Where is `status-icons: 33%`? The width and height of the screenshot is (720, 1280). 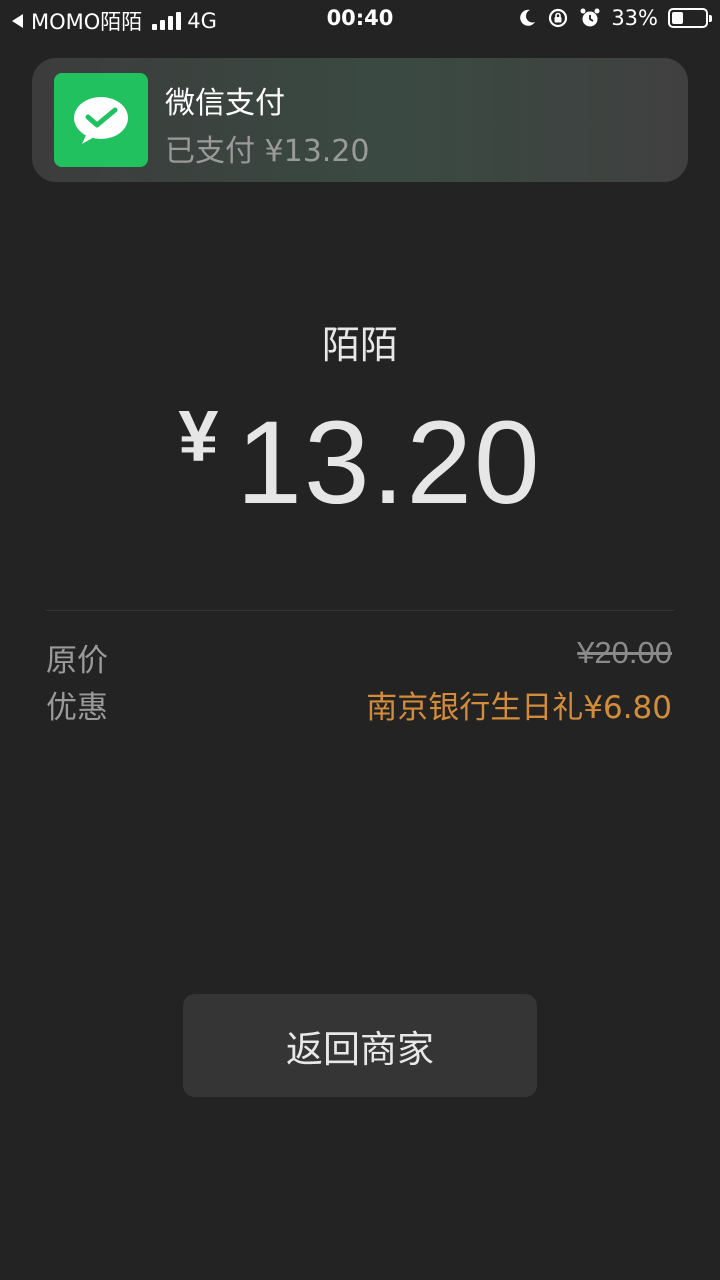
status-icons: 33% is located at coordinates (614, 18).